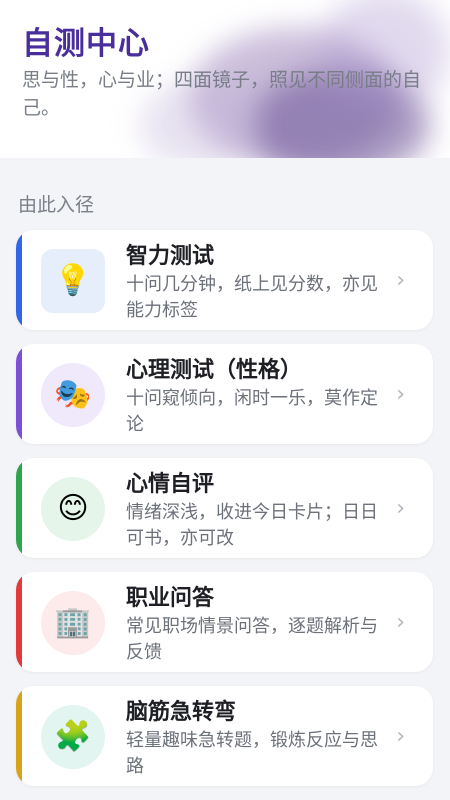 The image size is (450, 800). I want to click on smiley-face-icon: 😊, so click(73, 509).